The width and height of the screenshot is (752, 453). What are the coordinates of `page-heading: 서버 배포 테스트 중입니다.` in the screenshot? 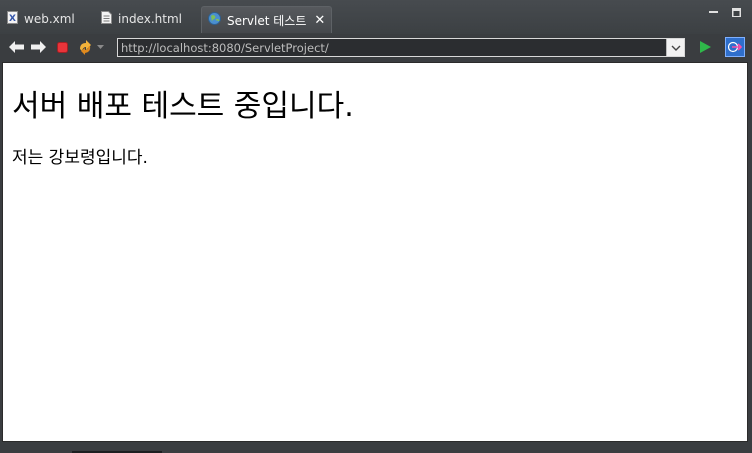 It's located at (183, 106).